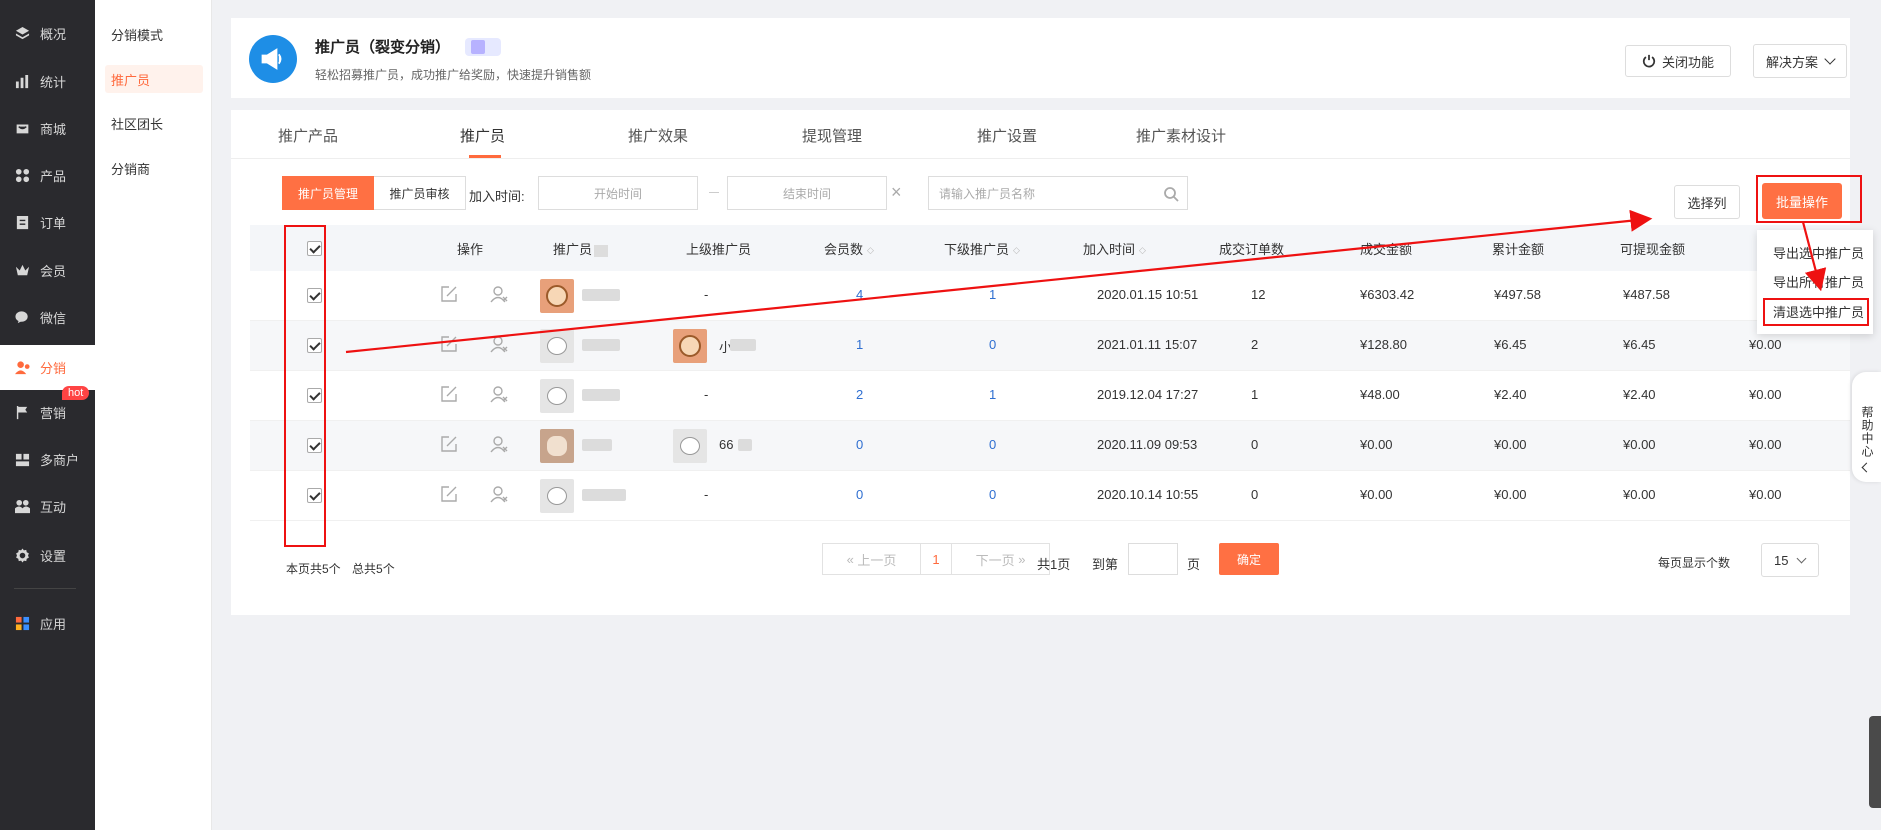 Image resolution: width=1881 pixels, height=830 pixels. I want to click on col-members: 会员数 ◇, so click(849, 248).